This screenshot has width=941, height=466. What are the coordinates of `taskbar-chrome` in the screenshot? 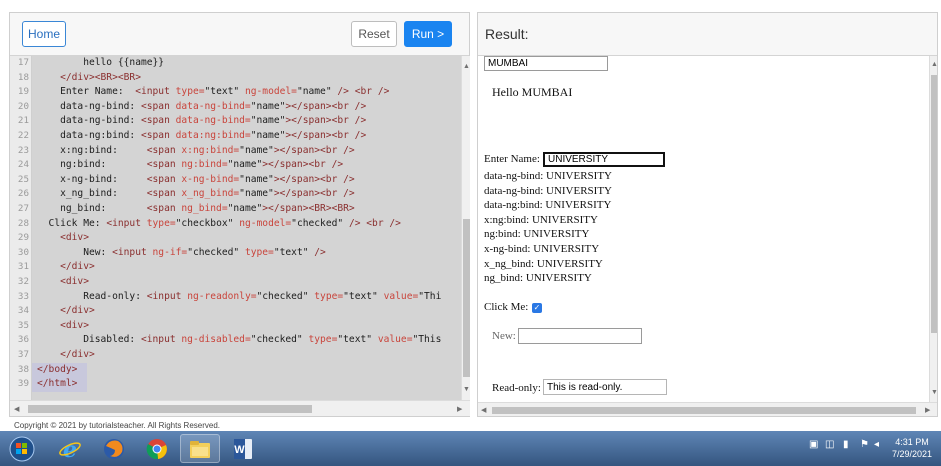 It's located at (157, 448).